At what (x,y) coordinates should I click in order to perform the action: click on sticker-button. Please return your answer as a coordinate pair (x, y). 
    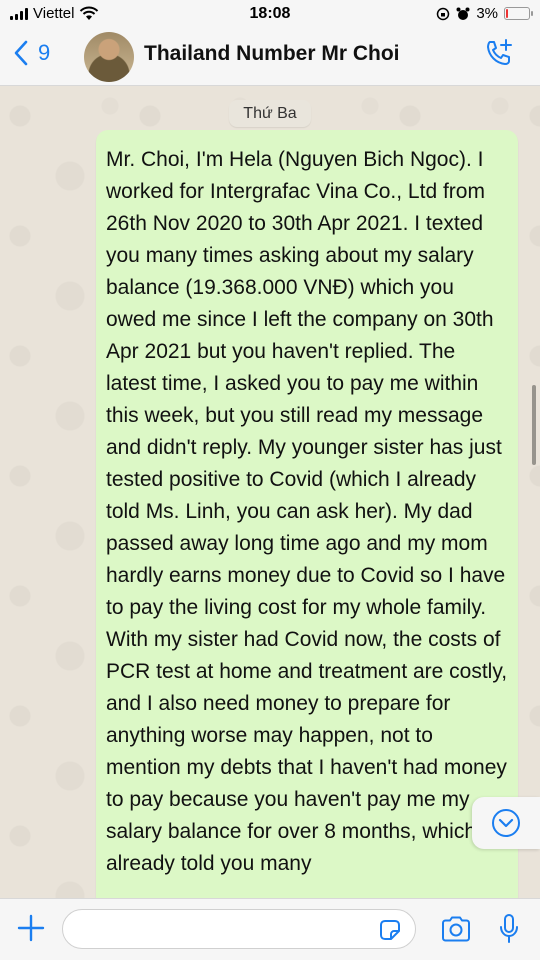
    Looking at the image, I should click on (390, 932).